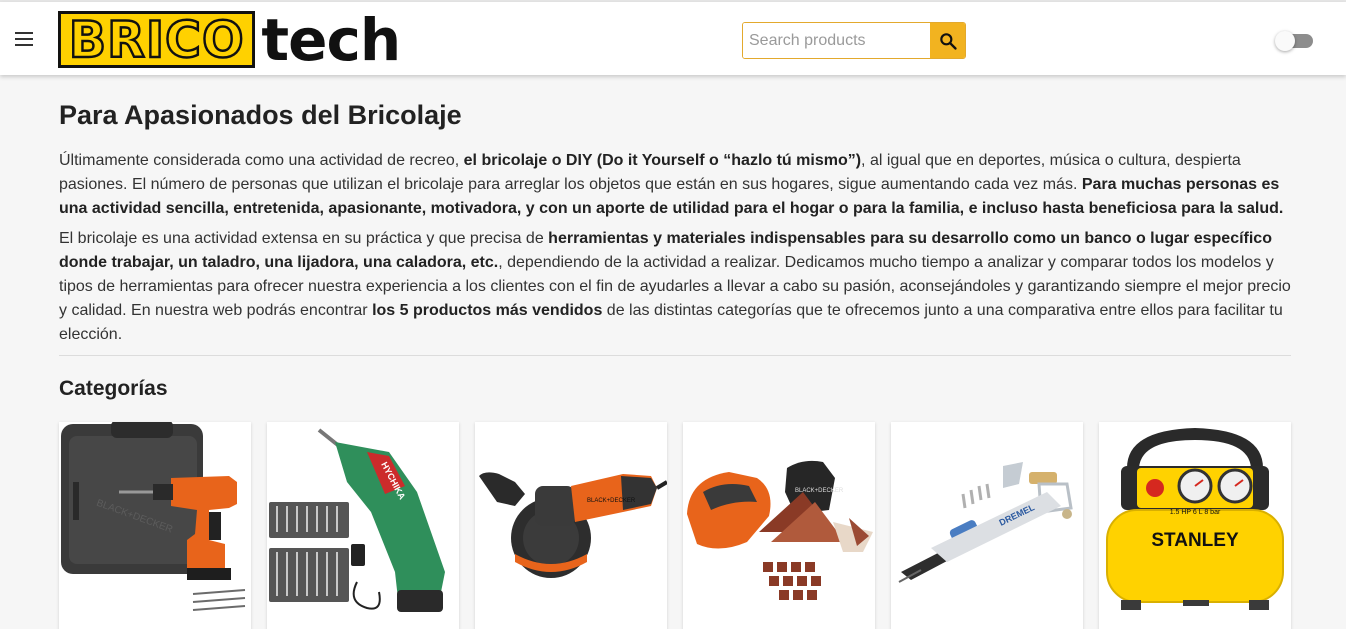 Image resolution: width=1346 pixels, height=629 pixels. Describe the element at coordinates (675, 355) in the screenshot. I see `section-divider` at that location.